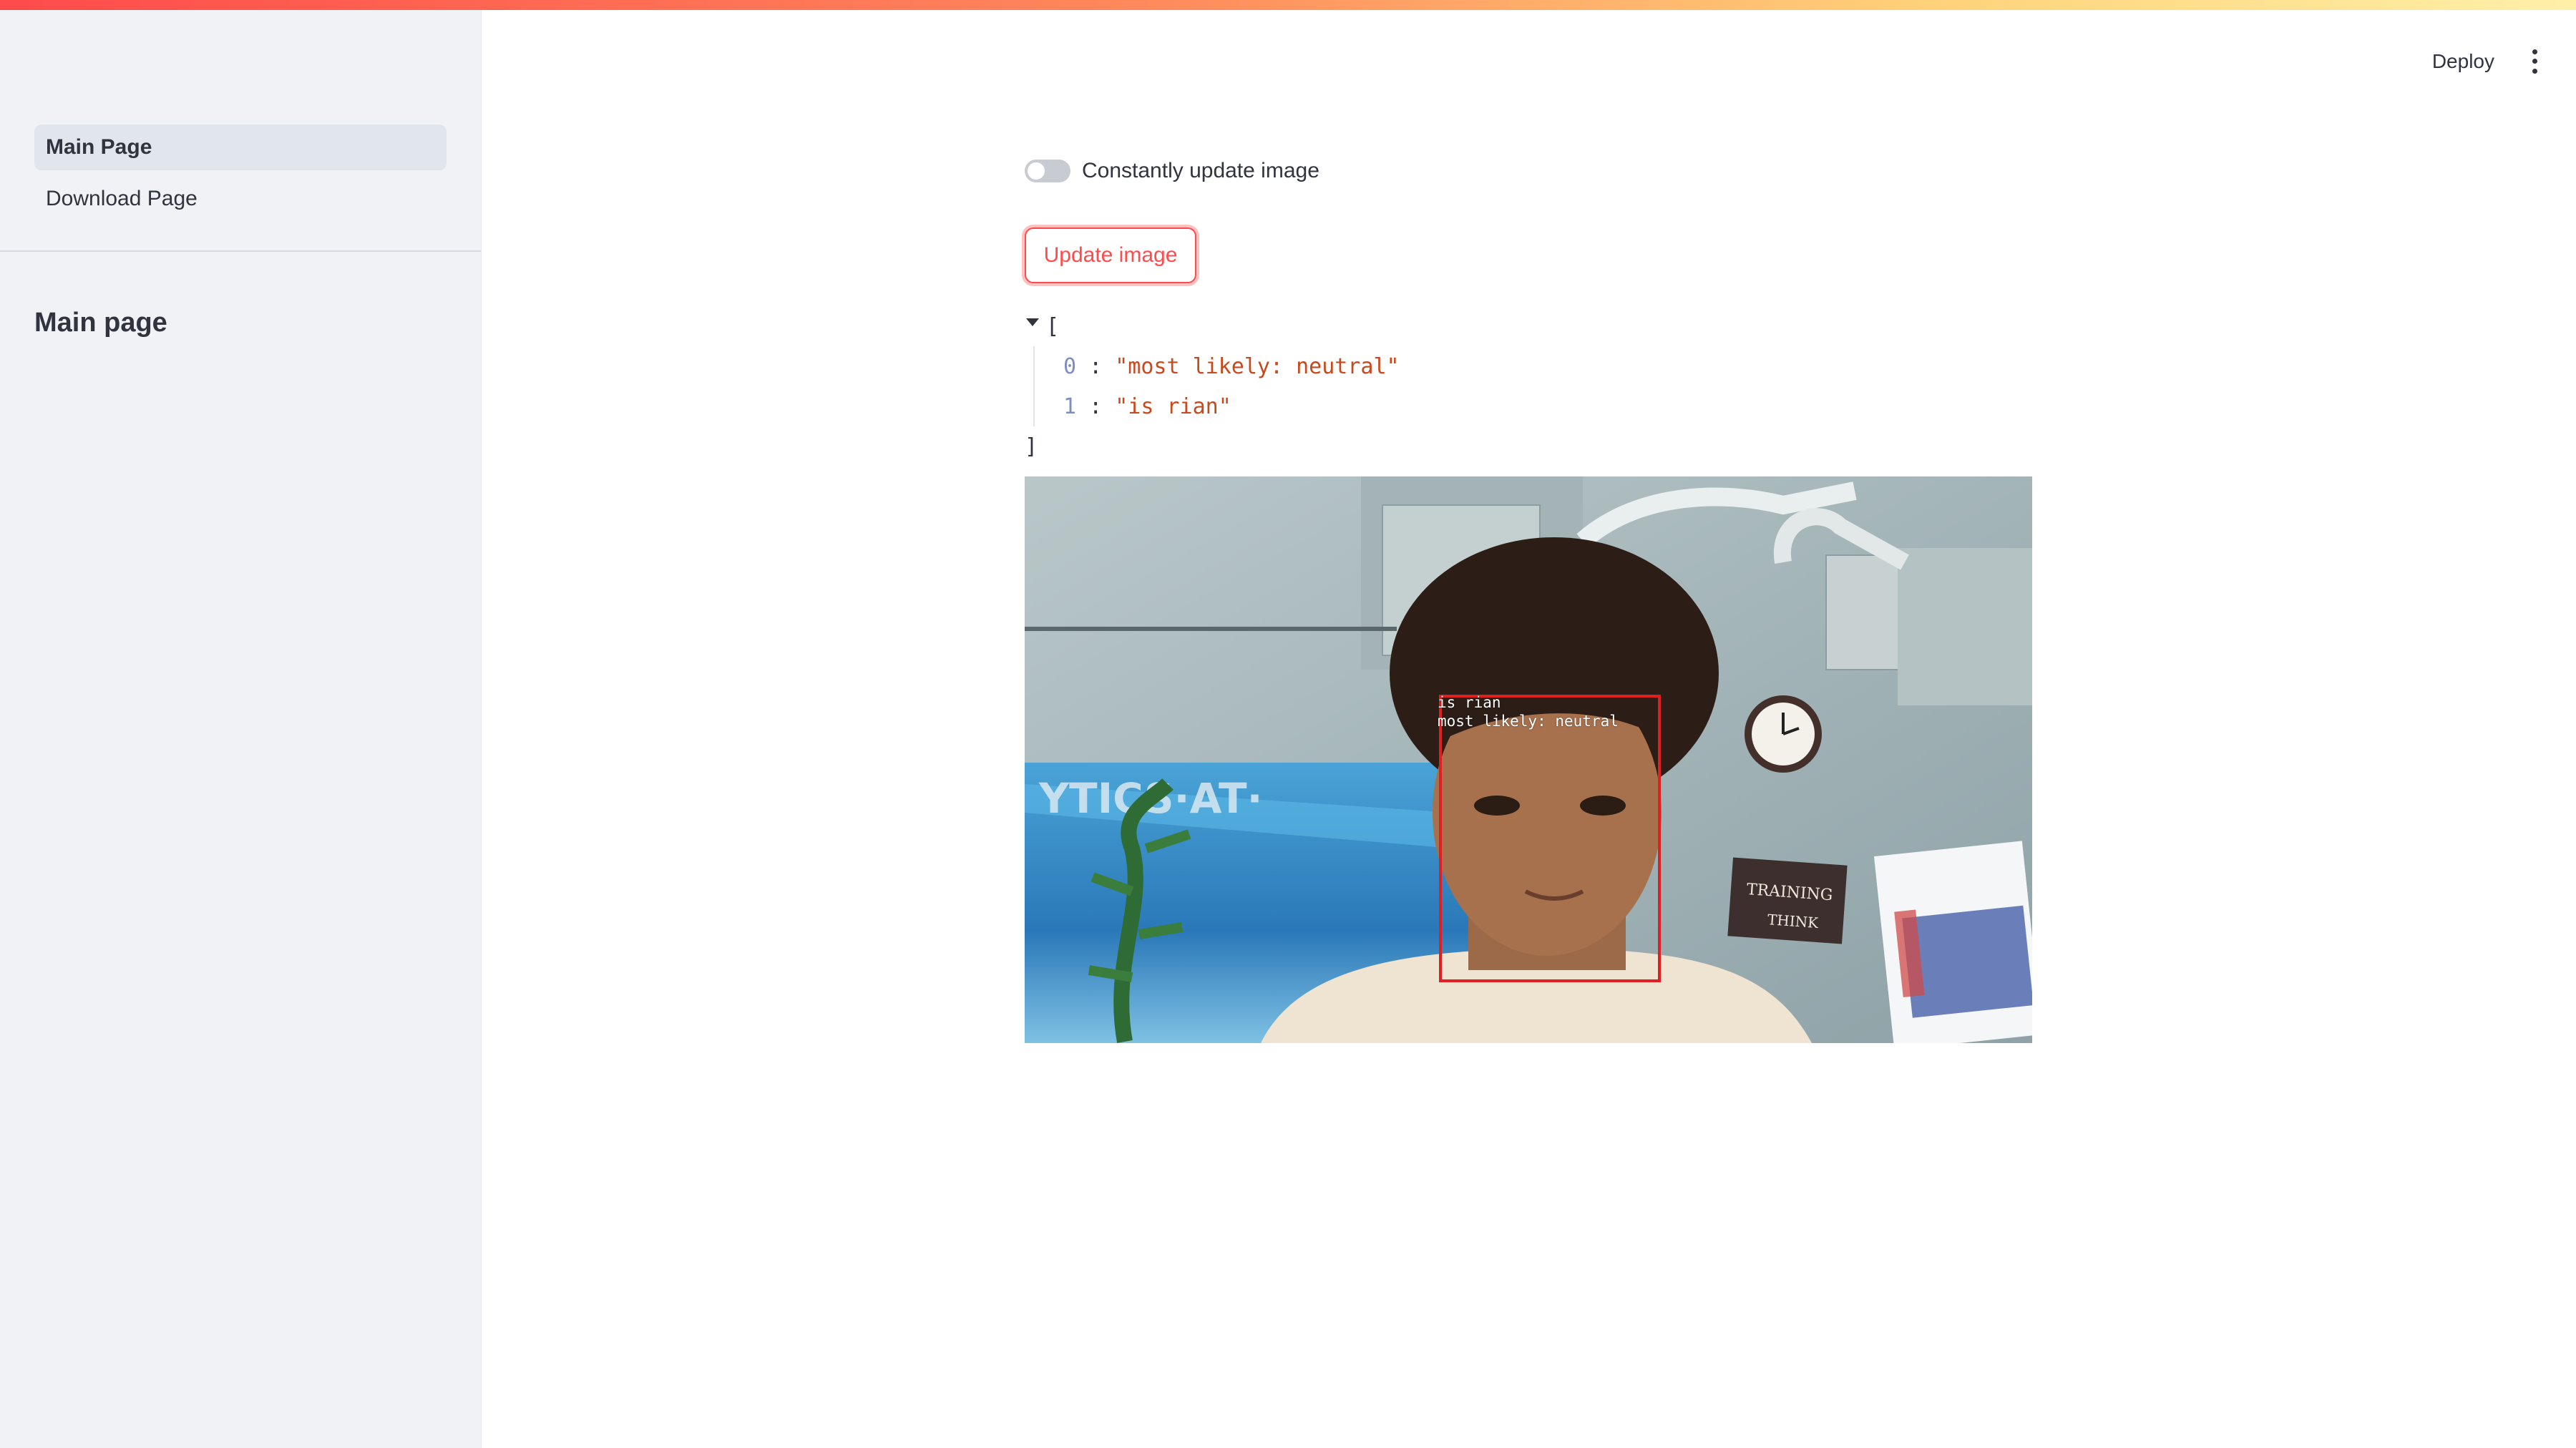 This screenshot has height=1448, width=2576. What do you see at coordinates (2534, 62) in the screenshot?
I see `kebab-menu-icon` at bounding box center [2534, 62].